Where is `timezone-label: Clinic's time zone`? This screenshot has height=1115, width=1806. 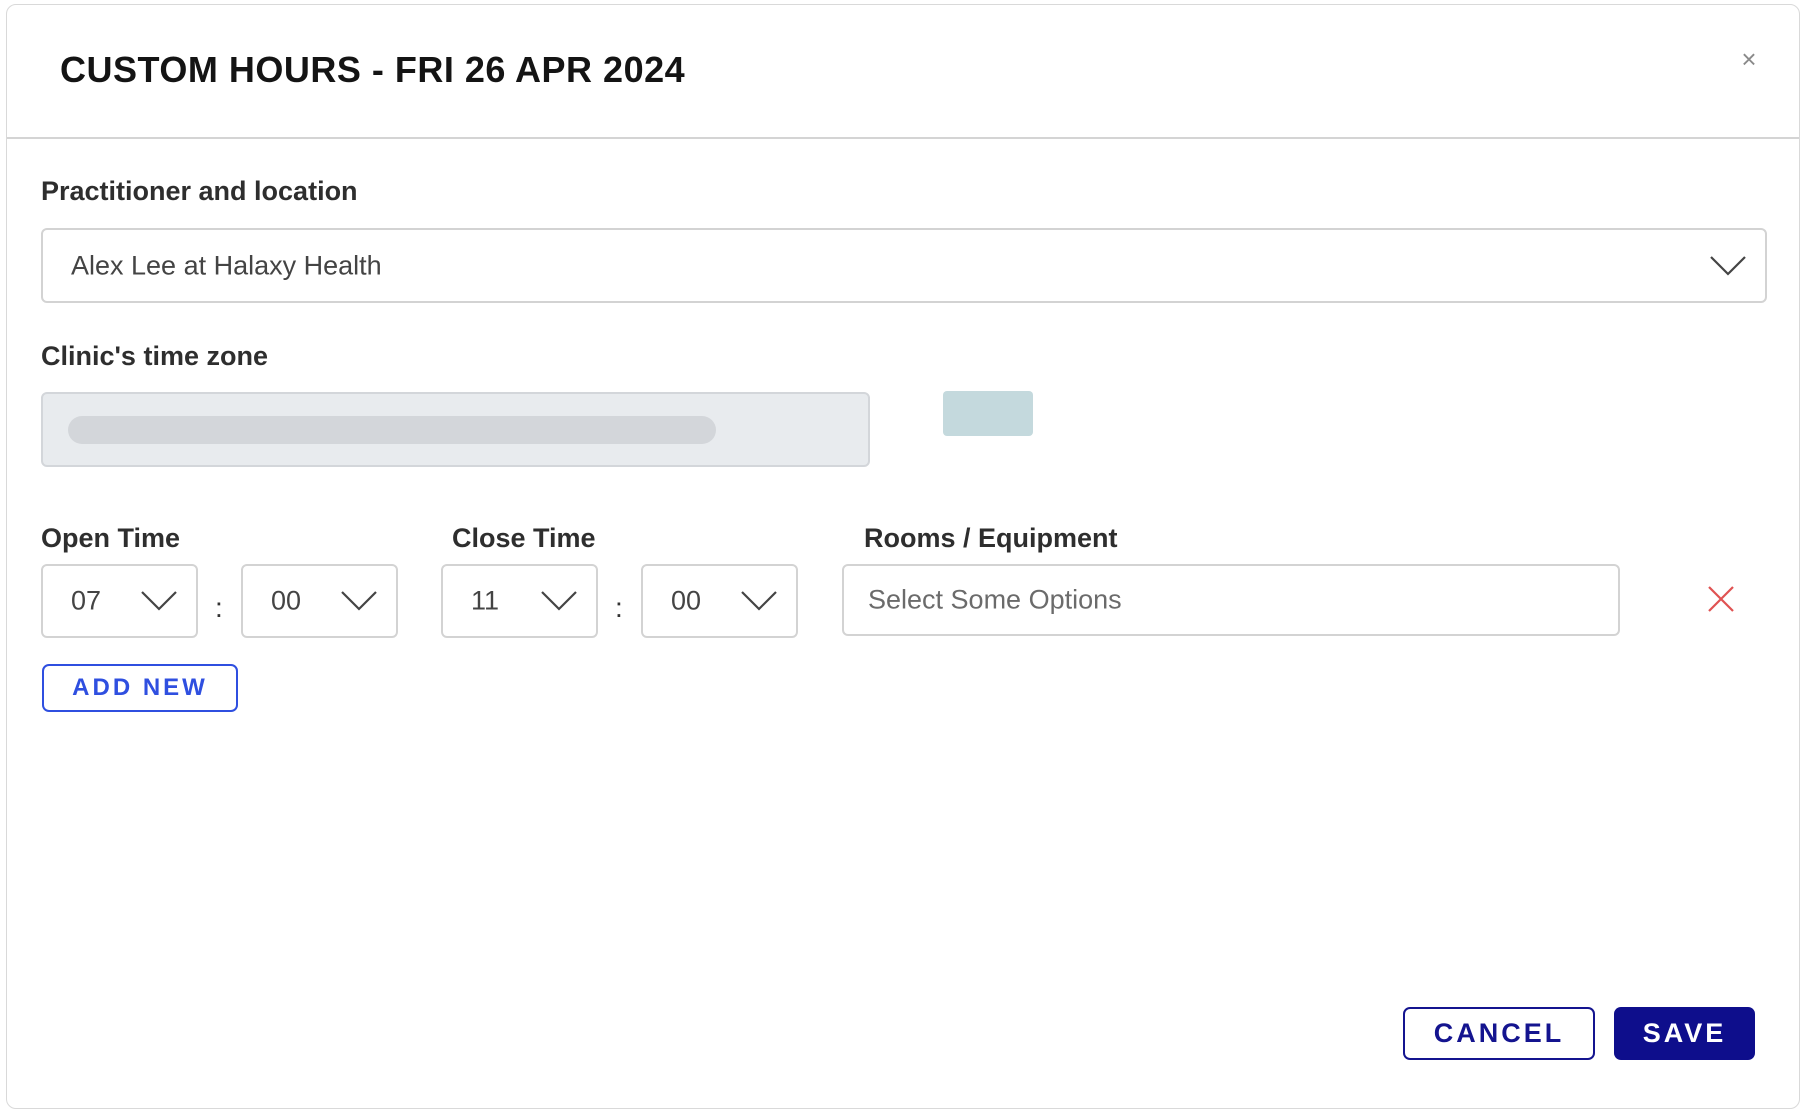
timezone-label: Clinic's time zone is located at coordinates (154, 356).